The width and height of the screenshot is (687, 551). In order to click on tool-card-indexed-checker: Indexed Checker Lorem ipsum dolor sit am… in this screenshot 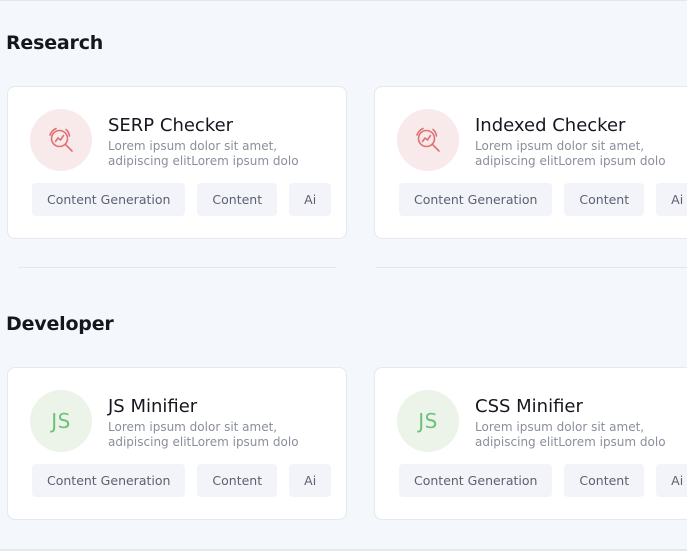, I will do `click(530, 162)`.